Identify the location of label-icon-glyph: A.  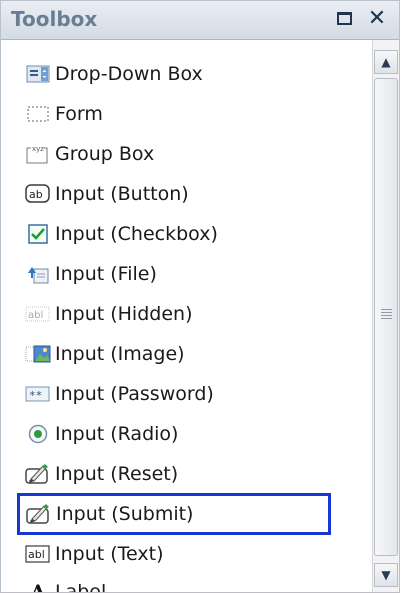
(38, 586).